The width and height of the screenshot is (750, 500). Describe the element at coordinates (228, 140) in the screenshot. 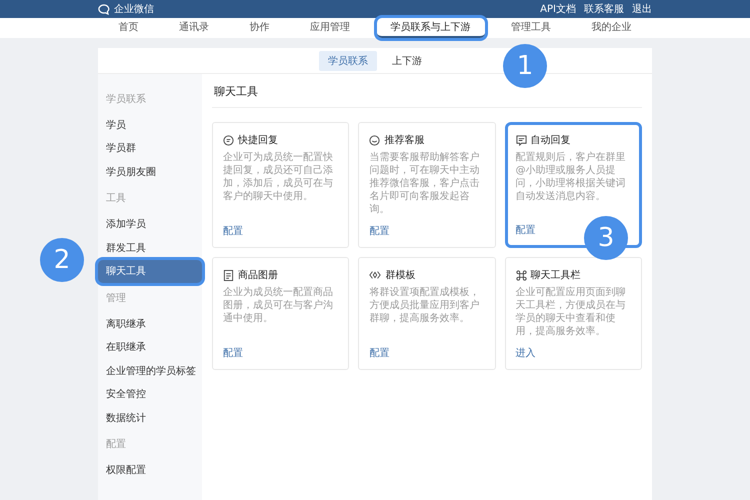

I see `chat-bubble-icon` at that location.